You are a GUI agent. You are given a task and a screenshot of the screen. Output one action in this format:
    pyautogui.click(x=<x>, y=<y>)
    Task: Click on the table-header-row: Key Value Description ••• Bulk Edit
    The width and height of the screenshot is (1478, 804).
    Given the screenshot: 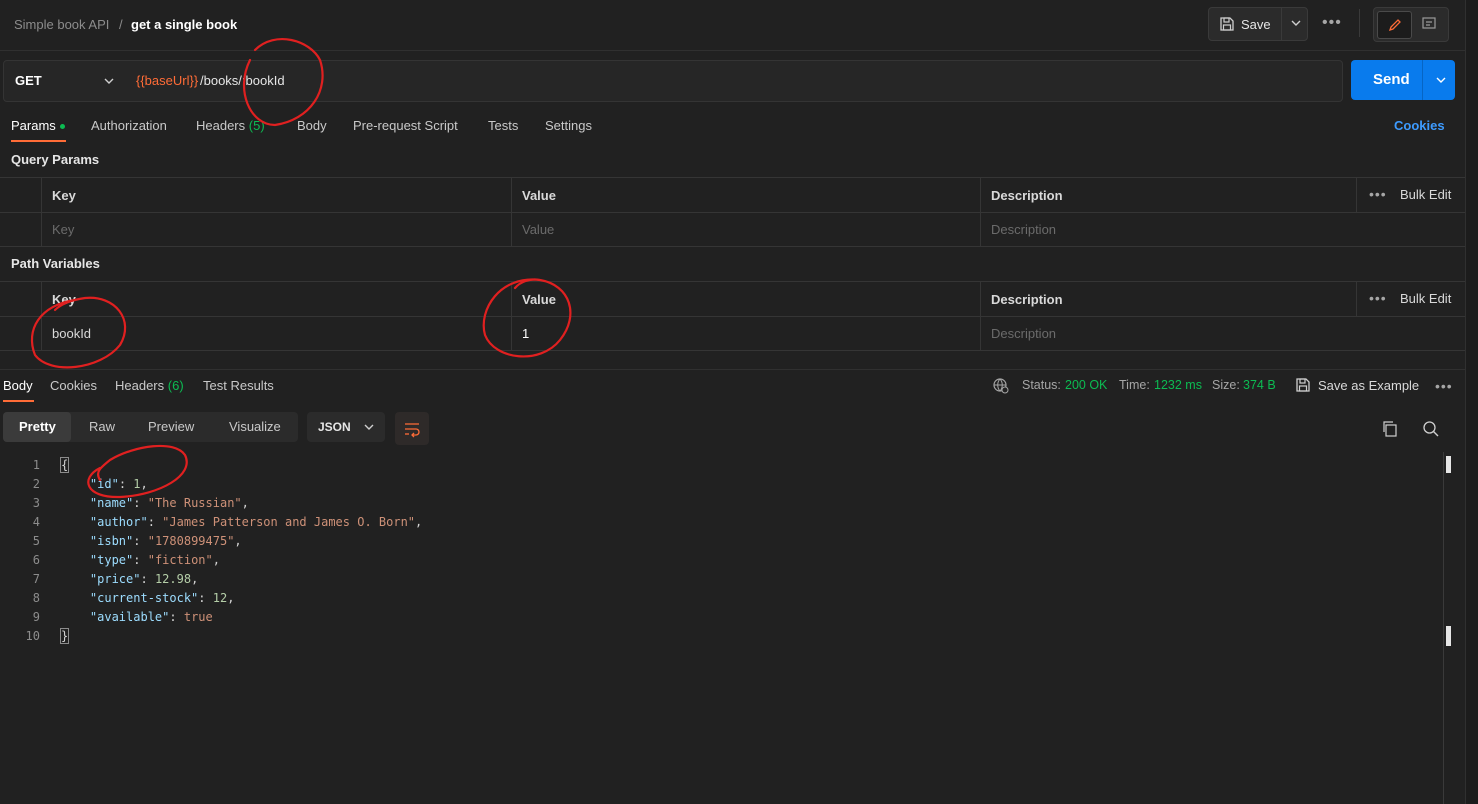 What is the action you would take?
    pyautogui.click(x=732, y=299)
    